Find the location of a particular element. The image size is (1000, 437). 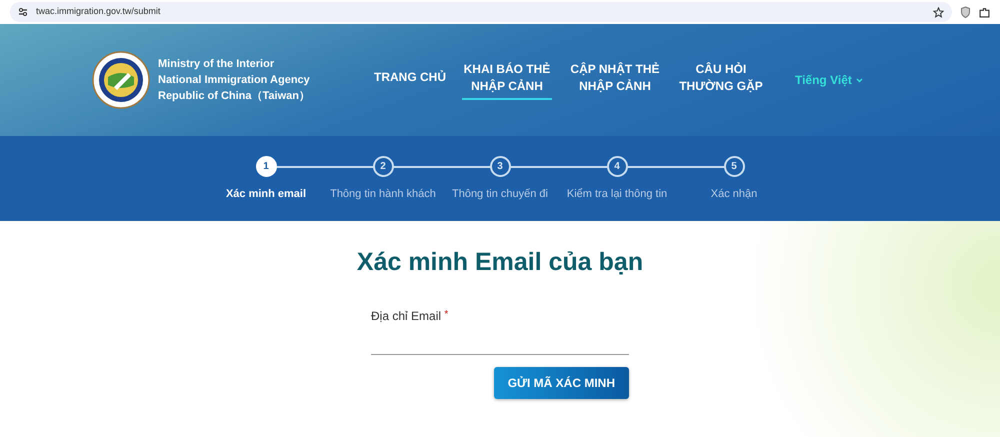

nav-link: TRANG CHỦ is located at coordinates (410, 80).